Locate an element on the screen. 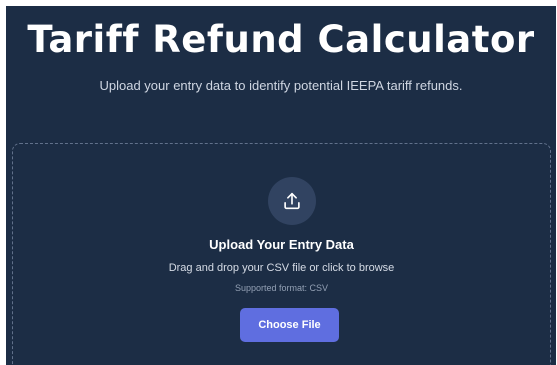 Image resolution: width=557 pixels, height=365 pixels. page-title: Tariff Refund Calculator is located at coordinates (281, 39).